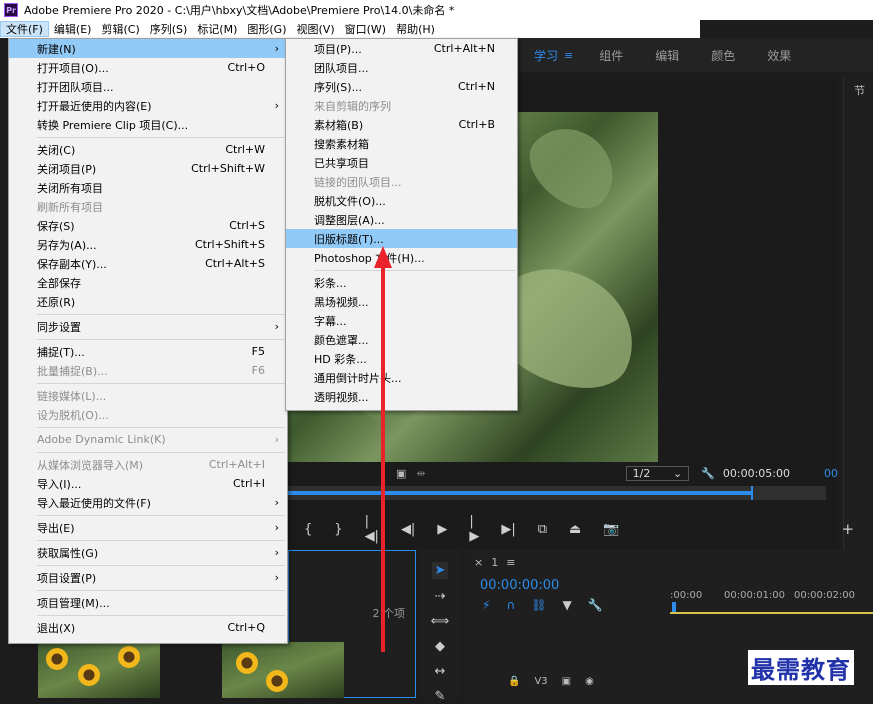  I want to click on fit-icon: ⇹, so click(420, 473).